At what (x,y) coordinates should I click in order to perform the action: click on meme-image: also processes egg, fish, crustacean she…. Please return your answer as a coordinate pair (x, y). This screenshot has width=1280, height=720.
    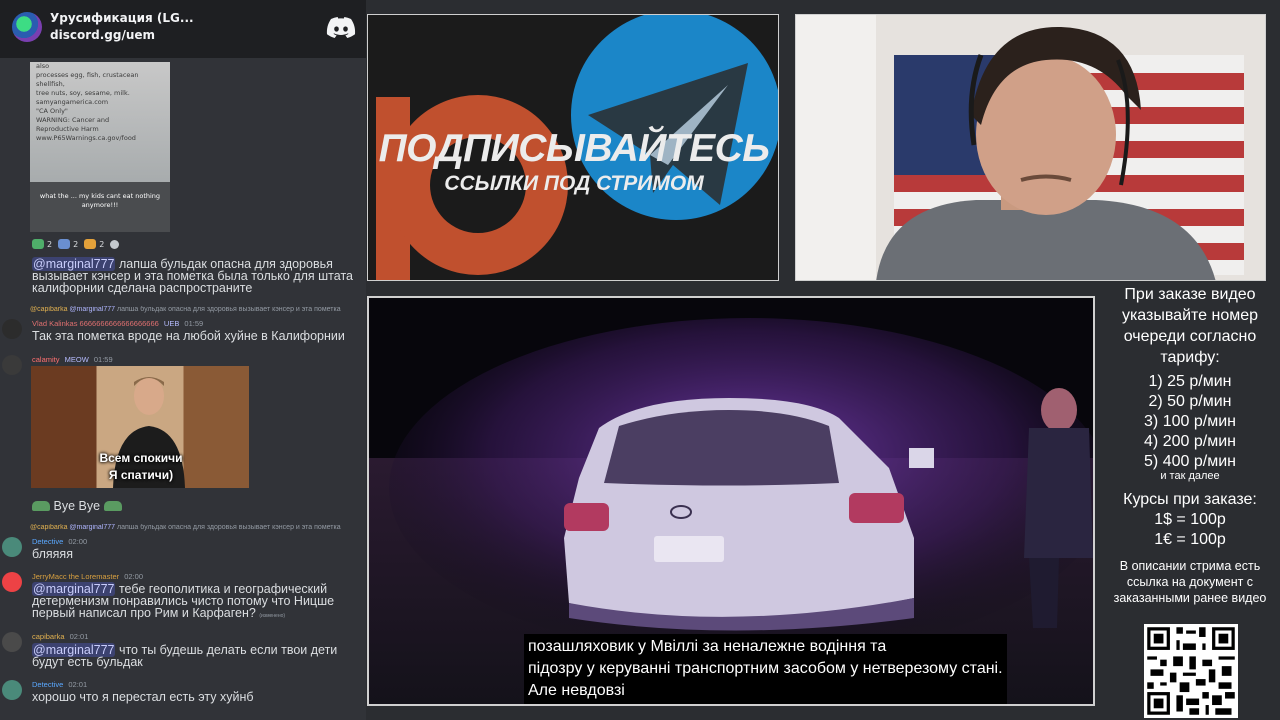
    Looking at the image, I should click on (100, 147).